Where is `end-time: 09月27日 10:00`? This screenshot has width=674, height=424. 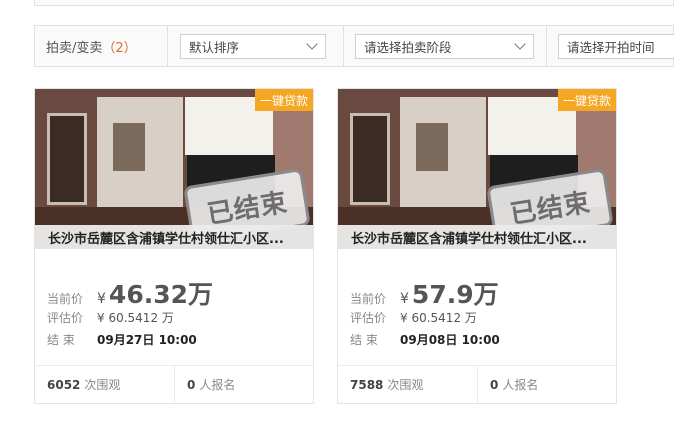 end-time: 09月27日 10:00 is located at coordinates (147, 340).